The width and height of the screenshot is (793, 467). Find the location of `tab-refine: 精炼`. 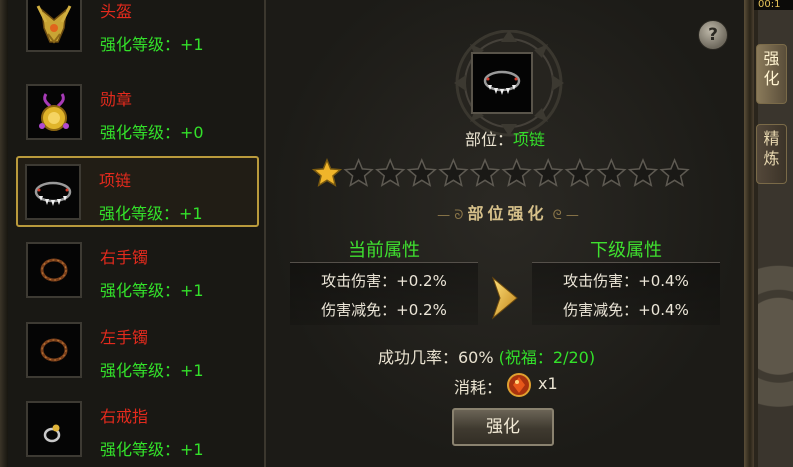

tab-refine: 精炼 is located at coordinates (771, 154).